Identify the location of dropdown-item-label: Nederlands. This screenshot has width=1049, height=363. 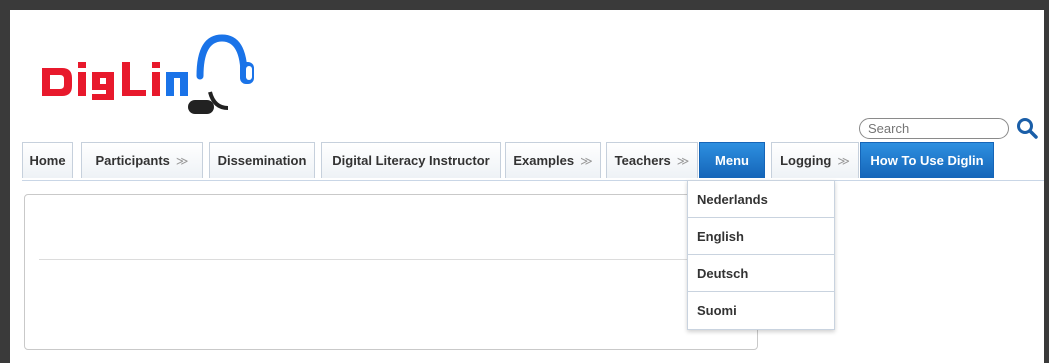
(732, 199).